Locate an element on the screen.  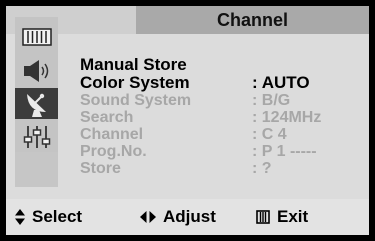
sidebar-item-sound is located at coordinates (36, 70).